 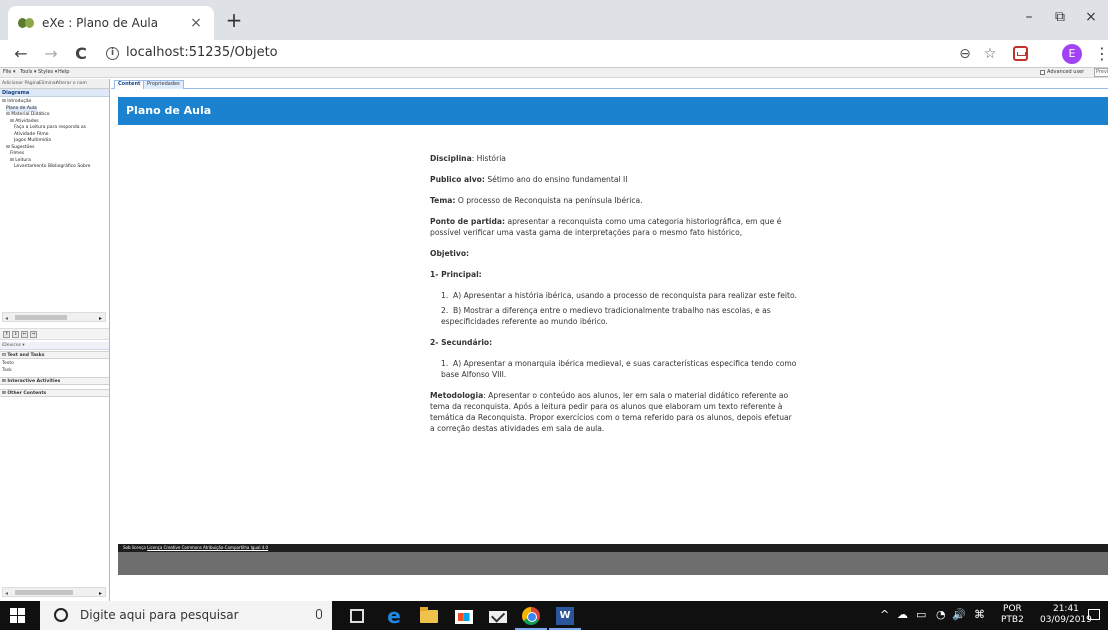 What do you see at coordinates (32, 141) in the screenshot?
I see `tree-node: Jogos Multimídia` at bounding box center [32, 141].